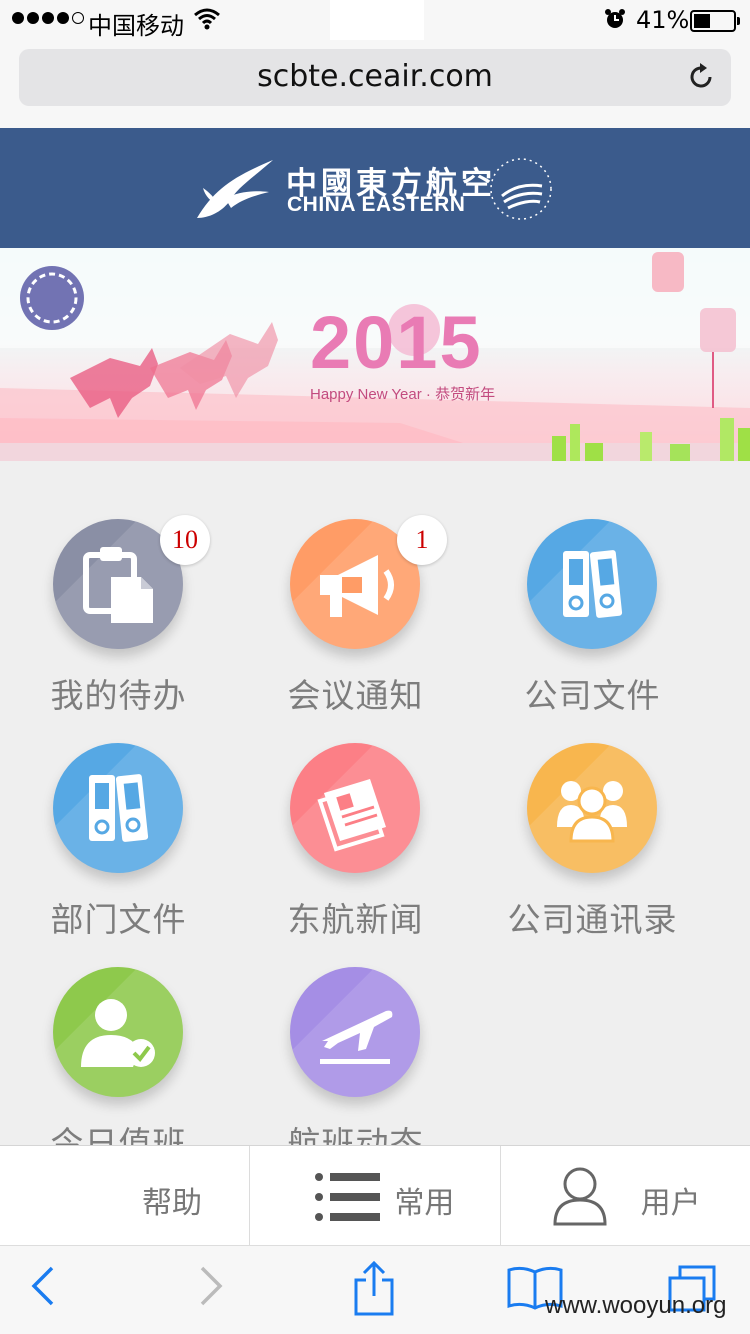  I want to click on wifi-icon, so click(207, 19).